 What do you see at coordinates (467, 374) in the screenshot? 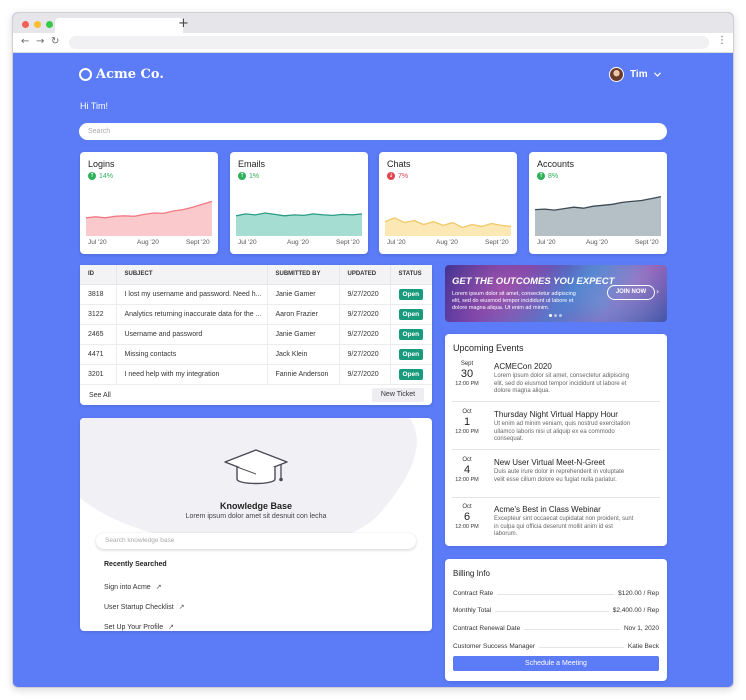
I see `event-day: 30` at bounding box center [467, 374].